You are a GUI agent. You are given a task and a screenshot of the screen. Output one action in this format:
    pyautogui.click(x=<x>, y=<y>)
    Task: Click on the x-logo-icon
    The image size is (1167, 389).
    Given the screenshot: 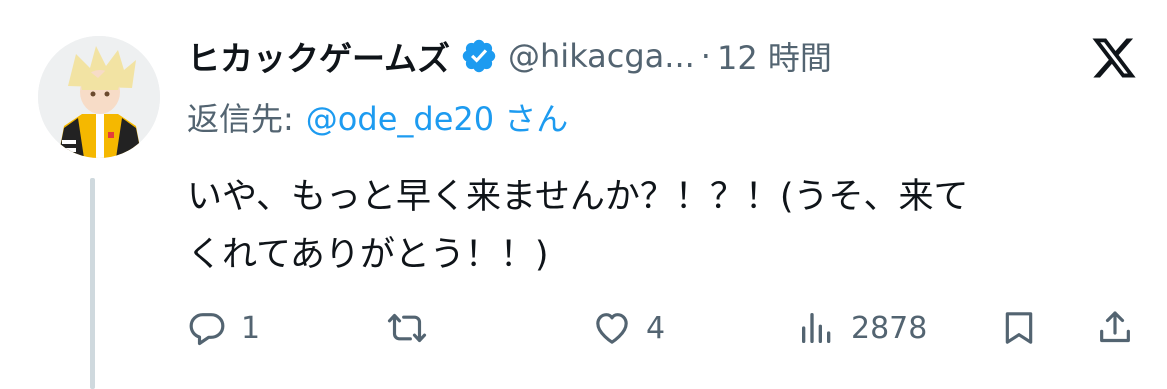 What is the action you would take?
    pyautogui.click(x=1114, y=58)
    